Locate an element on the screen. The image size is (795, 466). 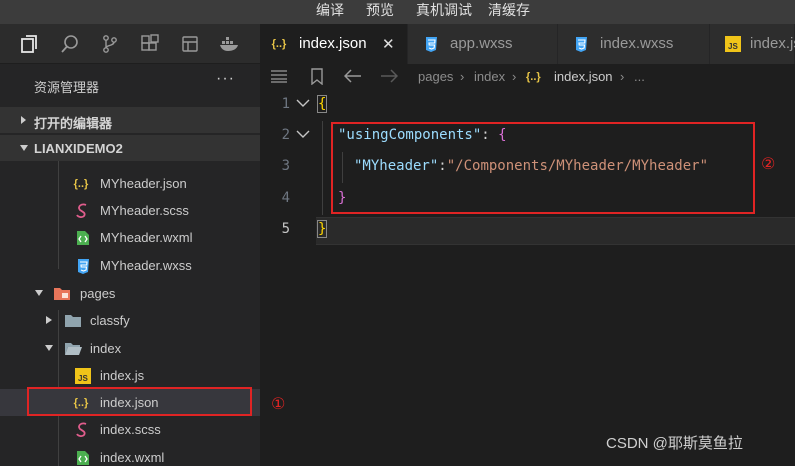
tree-item-label: MYheader.json is located at coordinates (143, 183).